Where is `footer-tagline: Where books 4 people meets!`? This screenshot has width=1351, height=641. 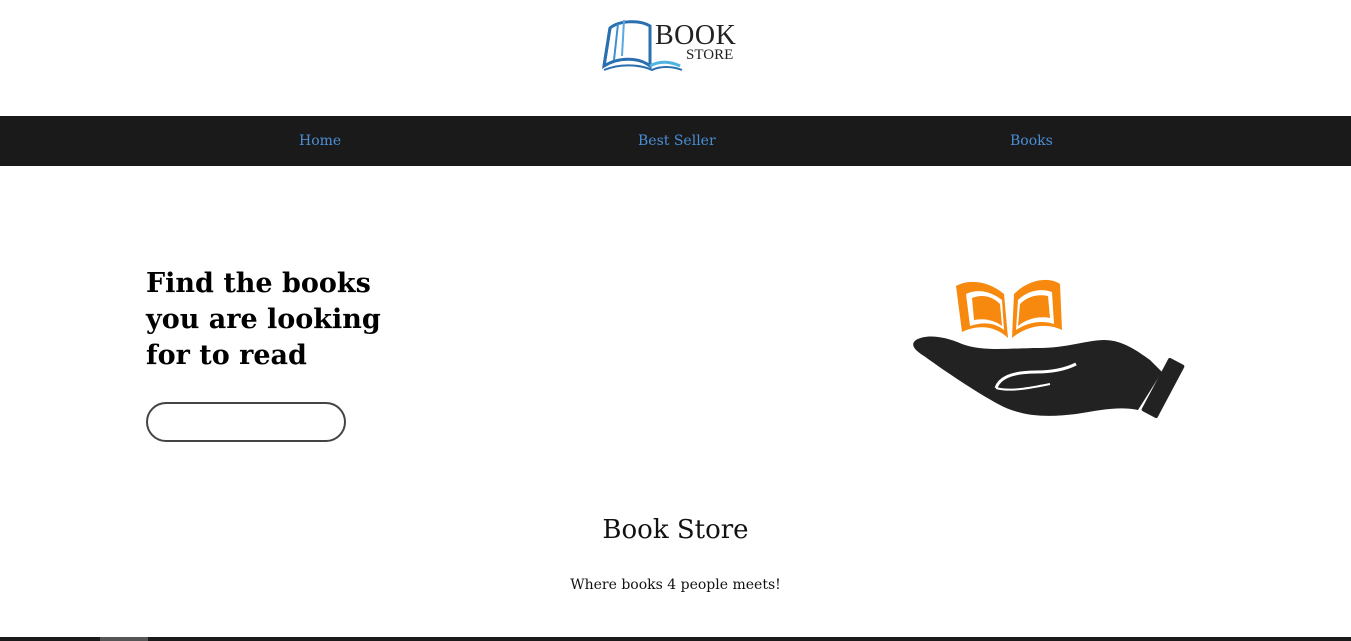 footer-tagline: Where books 4 people meets! is located at coordinates (675, 585).